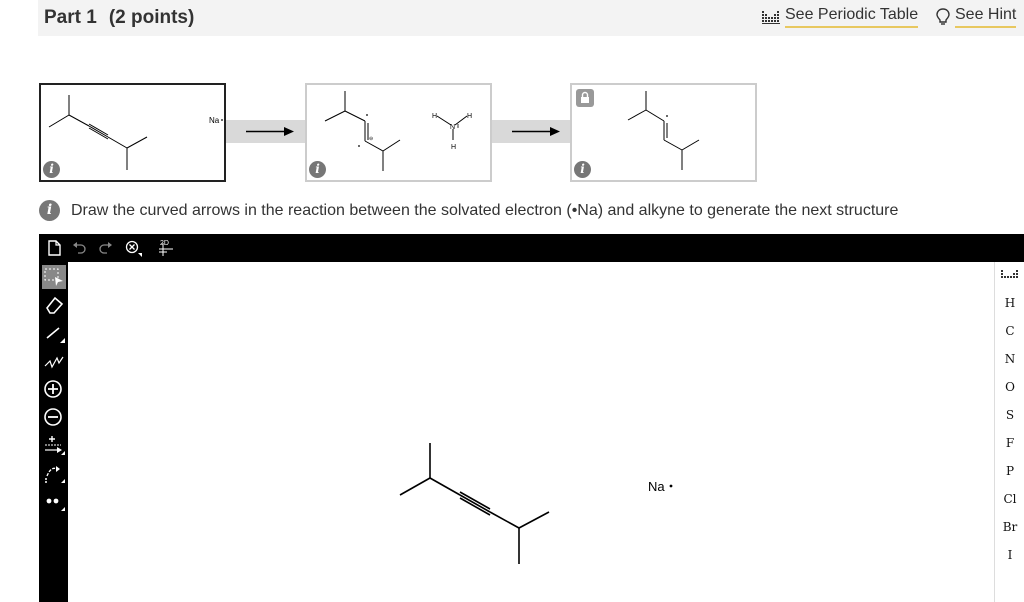  Describe the element at coordinates (54, 361) in the screenshot. I see `chain-icon` at that location.